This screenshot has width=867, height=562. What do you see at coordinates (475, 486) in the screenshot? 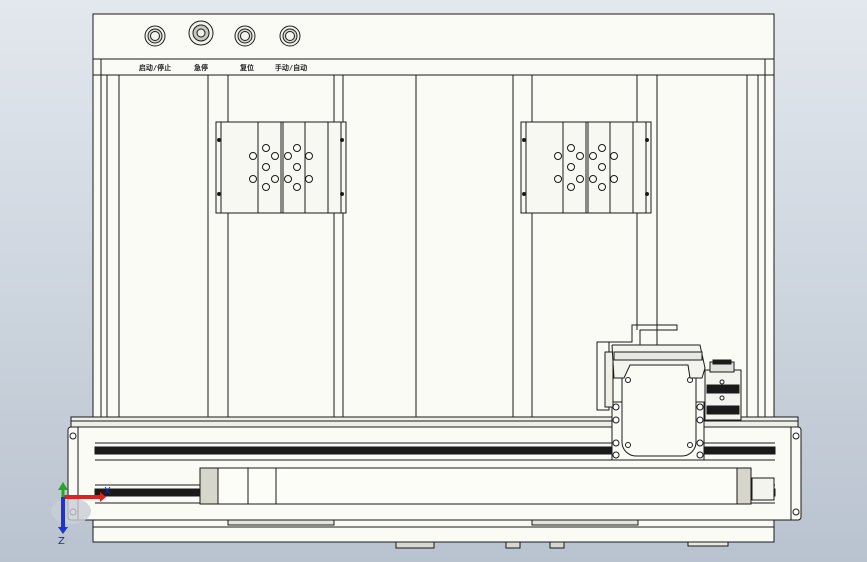
I see `slide-cover` at bounding box center [475, 486].